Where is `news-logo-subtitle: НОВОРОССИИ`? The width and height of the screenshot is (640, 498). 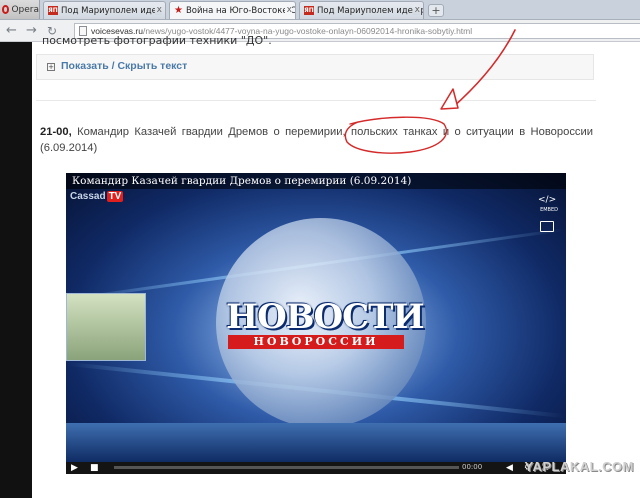 news-logo-subtitle: НОВОРОССИИ is located at coordinates (316, 342).